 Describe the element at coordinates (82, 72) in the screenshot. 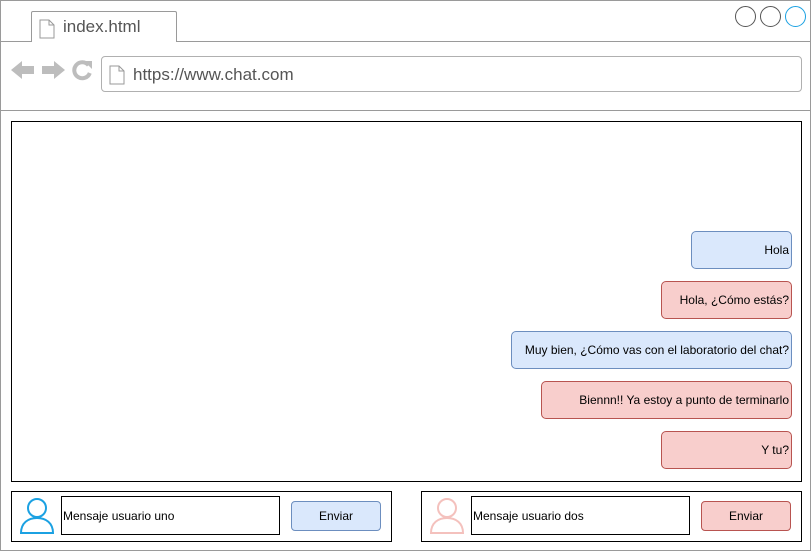

I see `refresh-icon` at that location.